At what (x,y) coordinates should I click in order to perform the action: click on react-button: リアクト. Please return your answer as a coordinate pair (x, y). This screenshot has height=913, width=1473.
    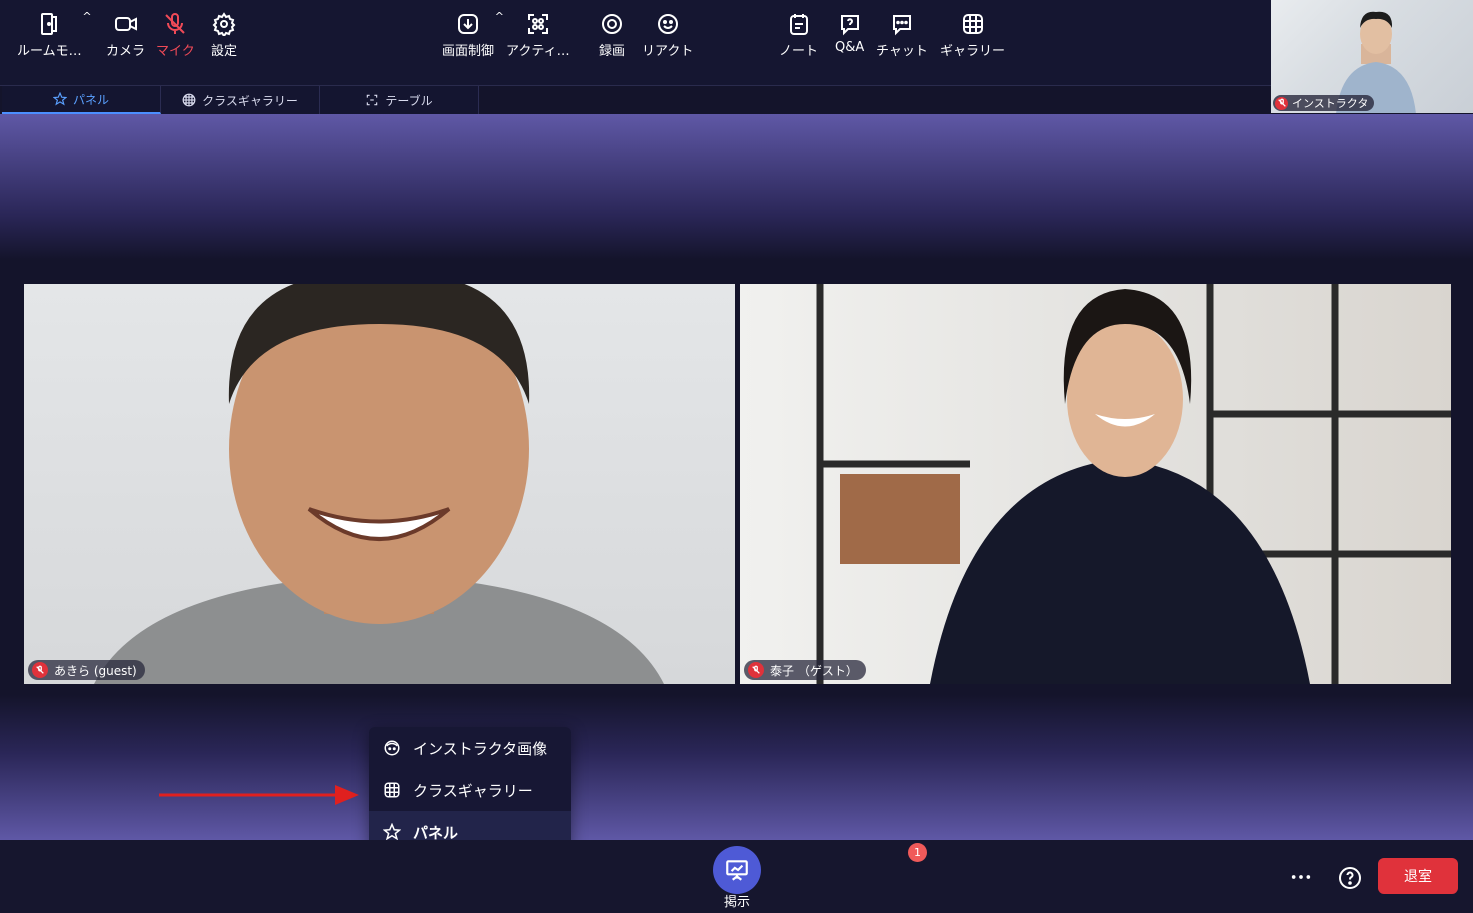
    Looking at the image, I should click on (667, 35).